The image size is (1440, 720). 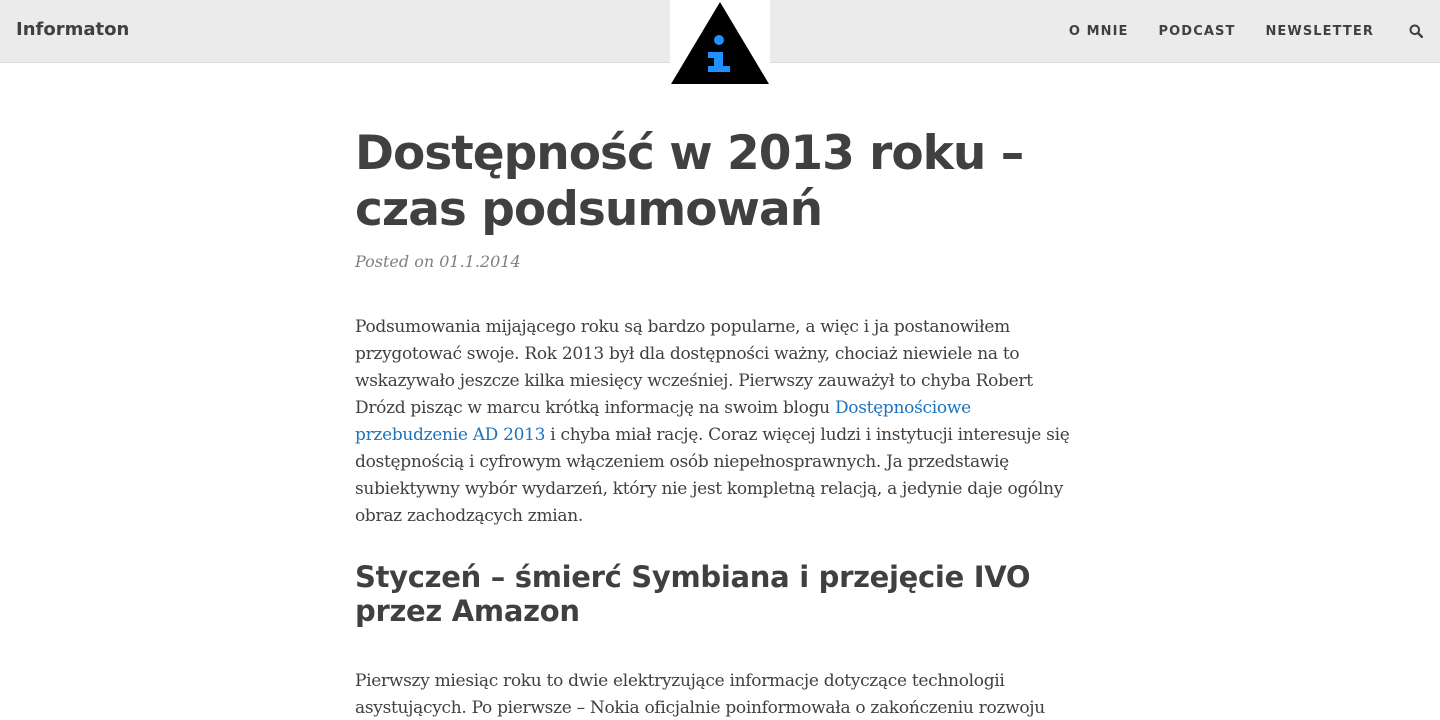 I want to click on nav-item-podcast: PODCAST, so click(x=1197, y=31).